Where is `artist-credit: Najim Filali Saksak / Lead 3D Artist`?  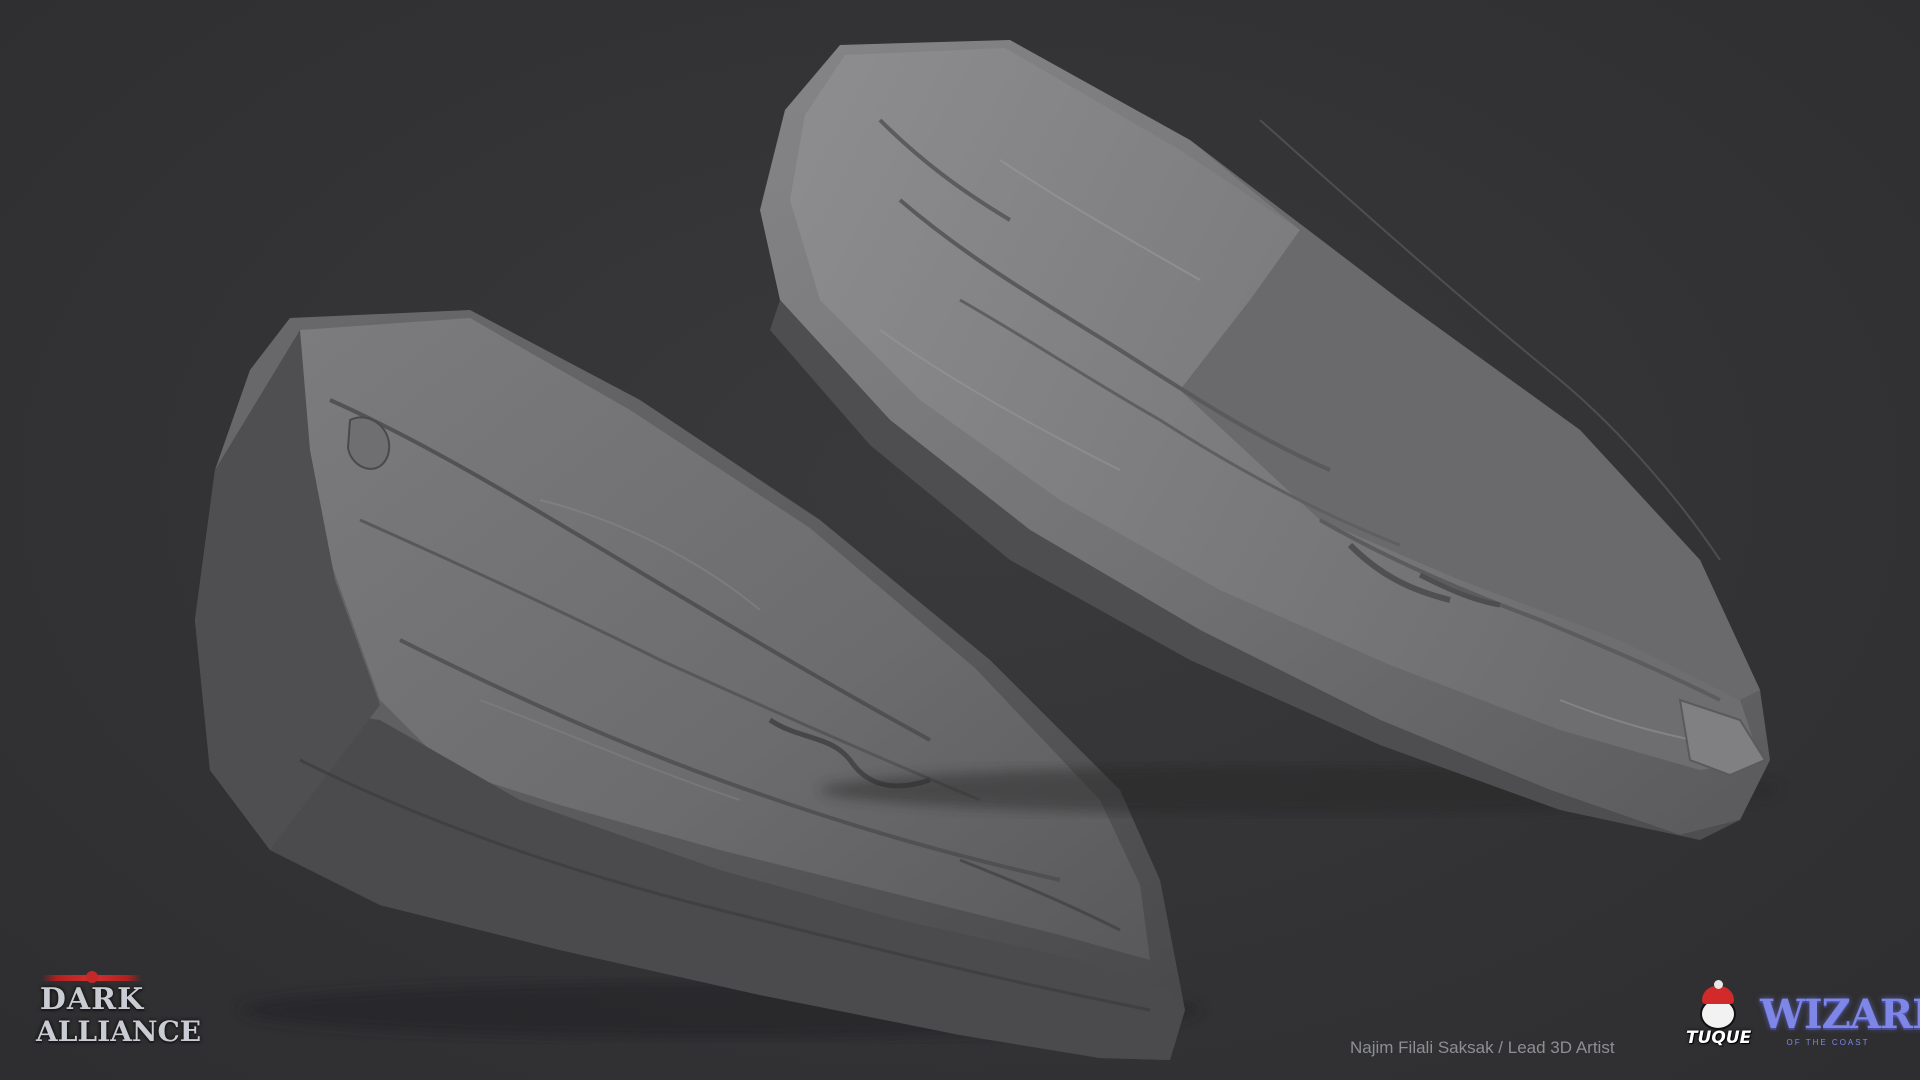 artist-credit: Najim Filali Saksak / Lead 3D Artist is located at coordinates (1482, 1047).